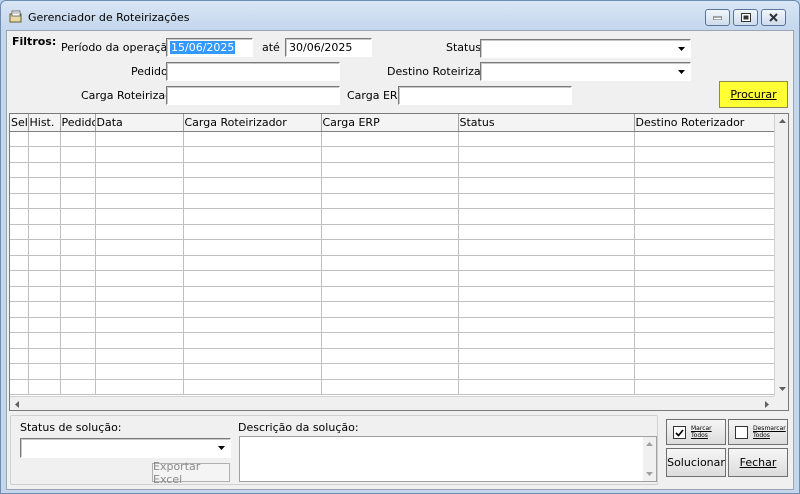 This screenshot has height=494, width=800. Describe the element at coordinates (253, 71) in the screenshot. I see `pedido-input` at that location.